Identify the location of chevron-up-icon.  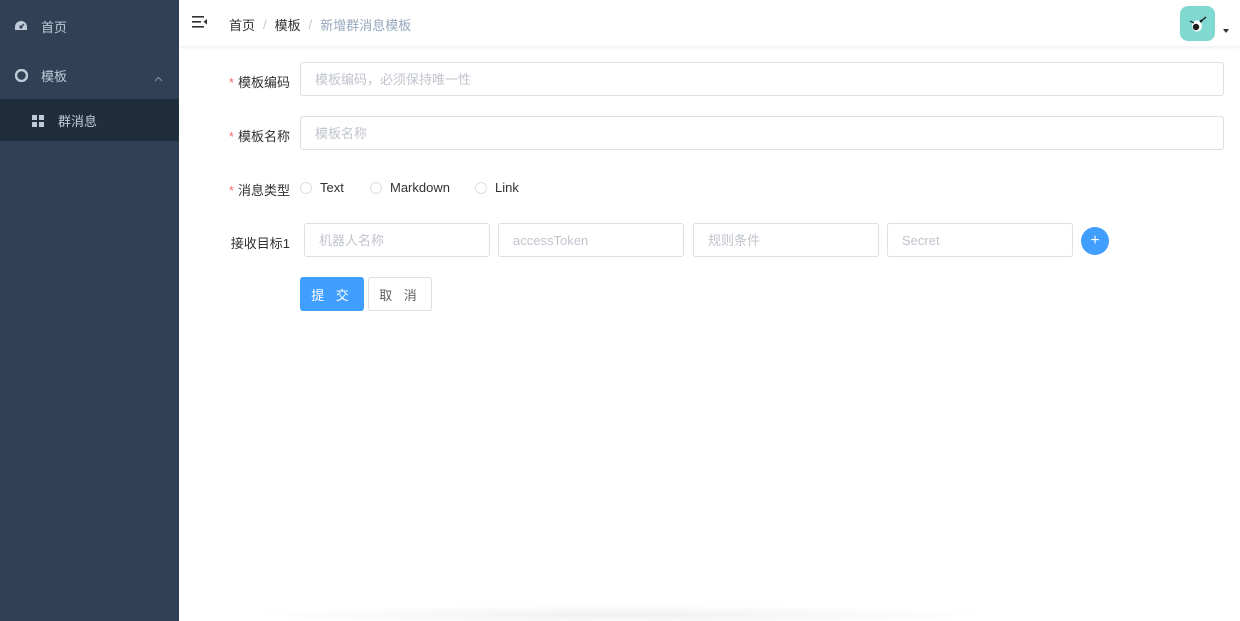
(158, 76).